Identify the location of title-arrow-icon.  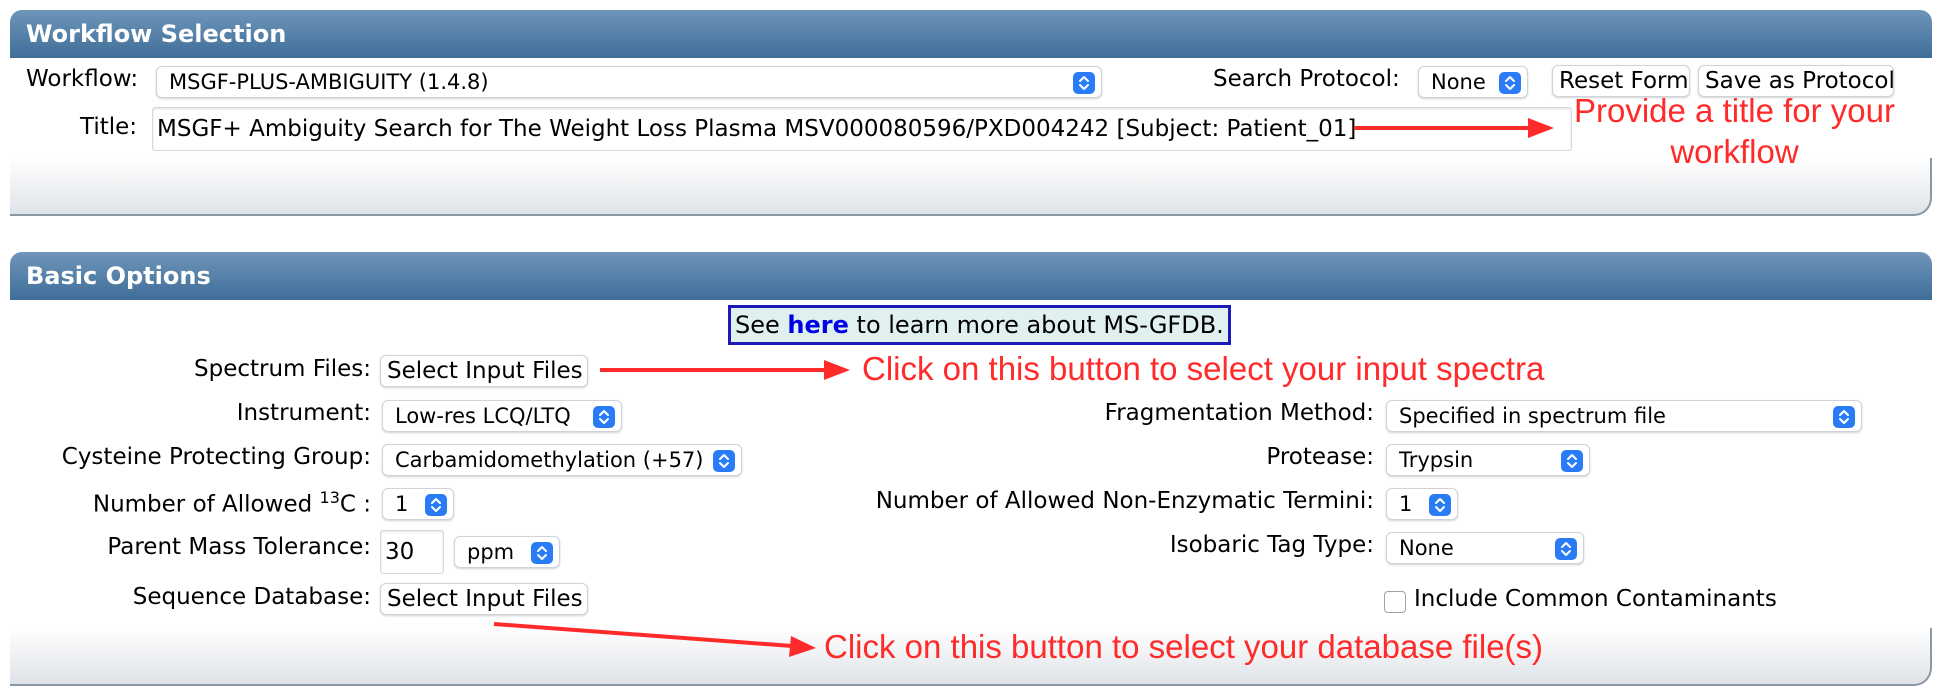
(1454, 128).